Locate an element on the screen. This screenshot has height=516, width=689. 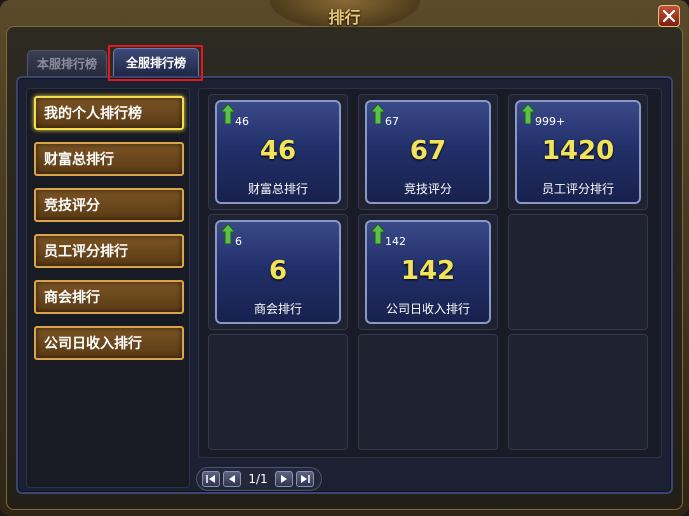
sidebar-item-employee-score-ranking: 员工评分排行 is located at coordinates (109, 251).